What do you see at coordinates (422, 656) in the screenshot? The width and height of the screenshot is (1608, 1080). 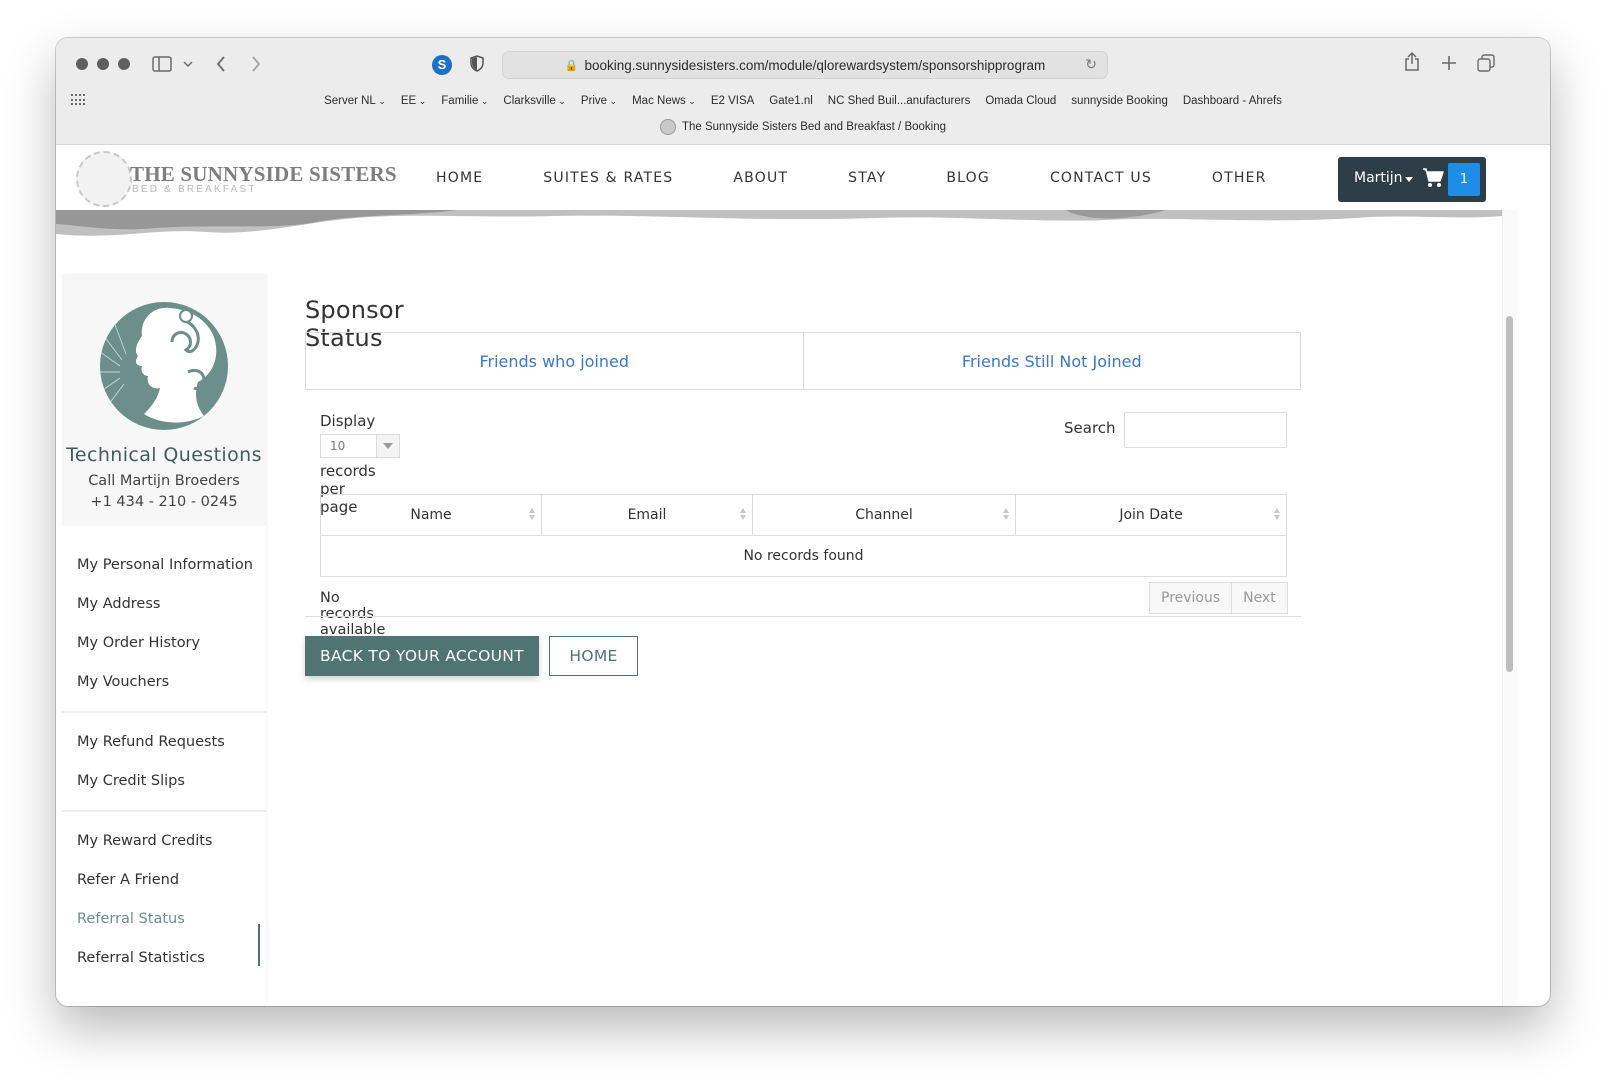 I see `back-to-account-button: BACK TO YOUR ACCOUNT` at bounding box center [422, 656].